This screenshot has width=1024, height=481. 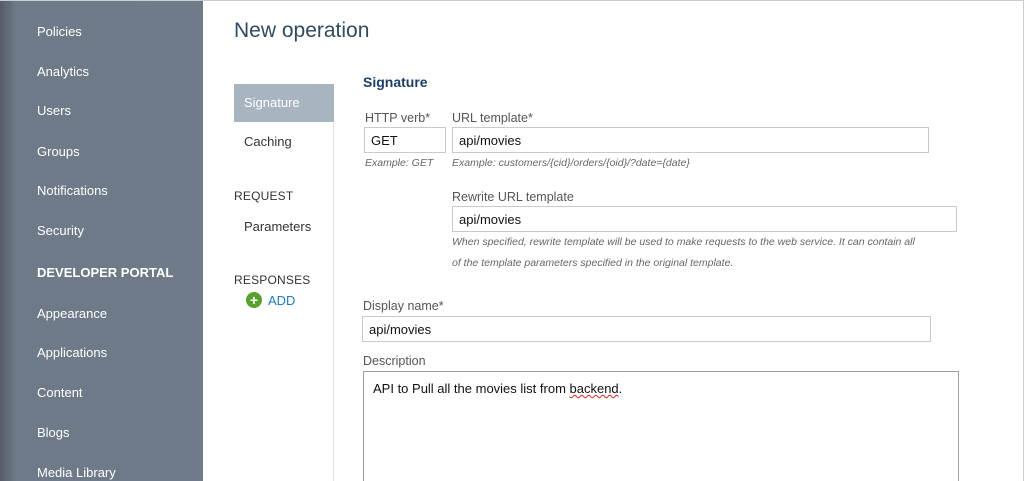 What do you see at coordinates (403, 306) in the screenshot?
I see `display-name-label: Display name*` at bounding box center [403, 306].